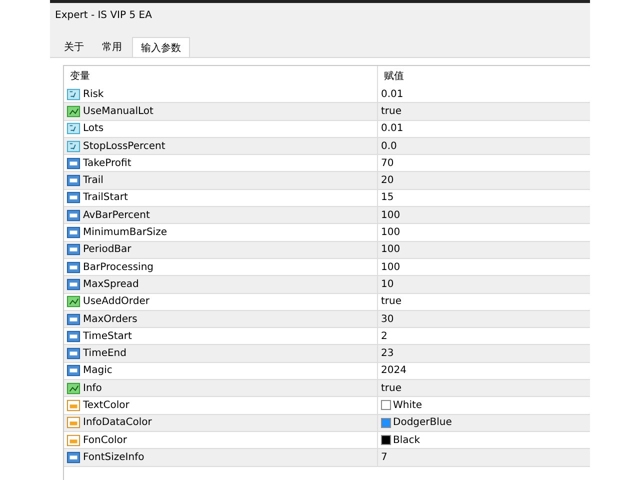 This screenshot has width=640, height=480. What do you see at coordinates (111, 284) in the screenshot?
I see `parameter-name: MaxSpread` at bounding box center [111, 284].